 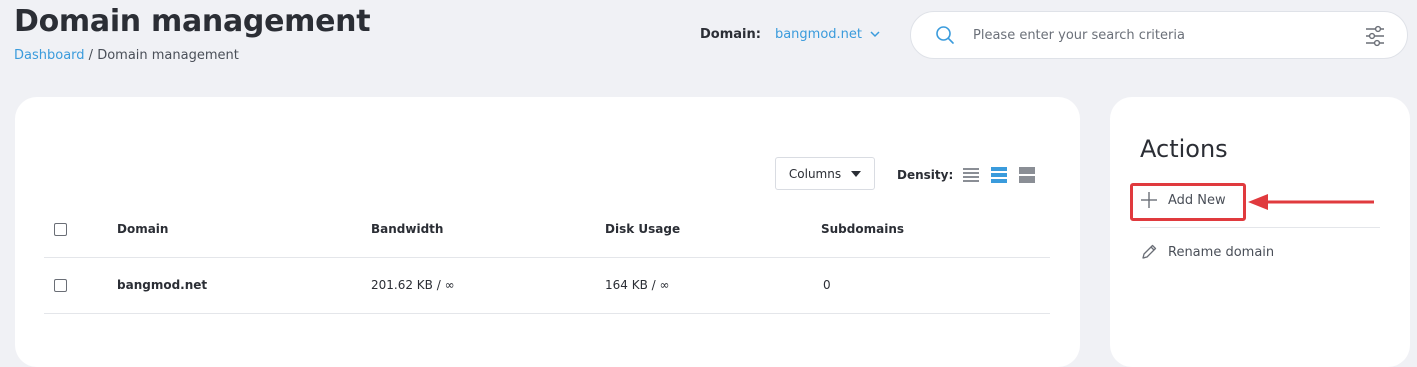 I want to click on search-icon, so click(x=945, y=35).